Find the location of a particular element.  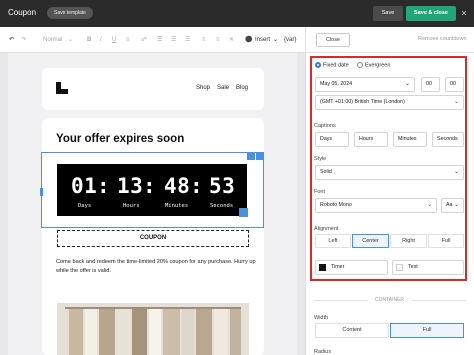

style-value: Solid is located at coordinates (326, 172).